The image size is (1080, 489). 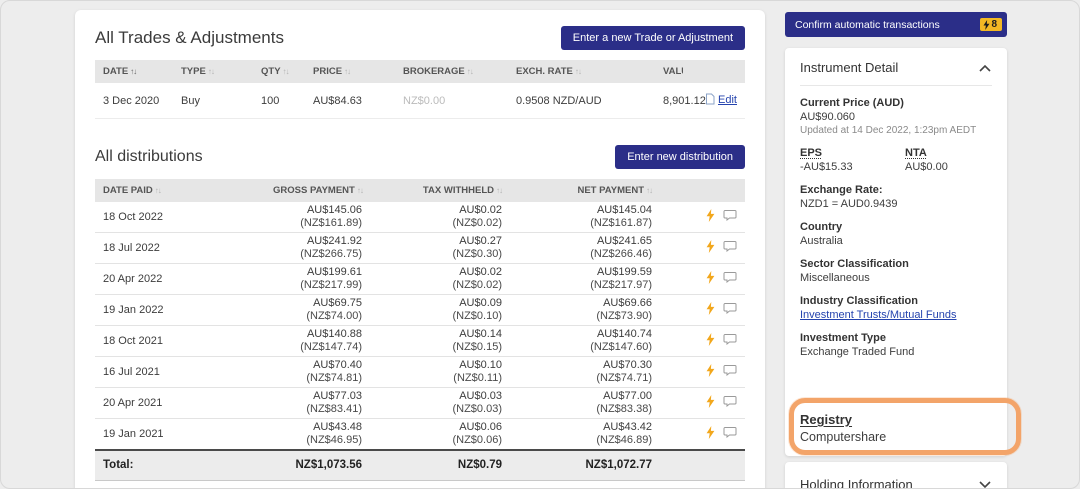 I want to click on net-nzd: (NZ$73.90), so click(x=624, y=316).